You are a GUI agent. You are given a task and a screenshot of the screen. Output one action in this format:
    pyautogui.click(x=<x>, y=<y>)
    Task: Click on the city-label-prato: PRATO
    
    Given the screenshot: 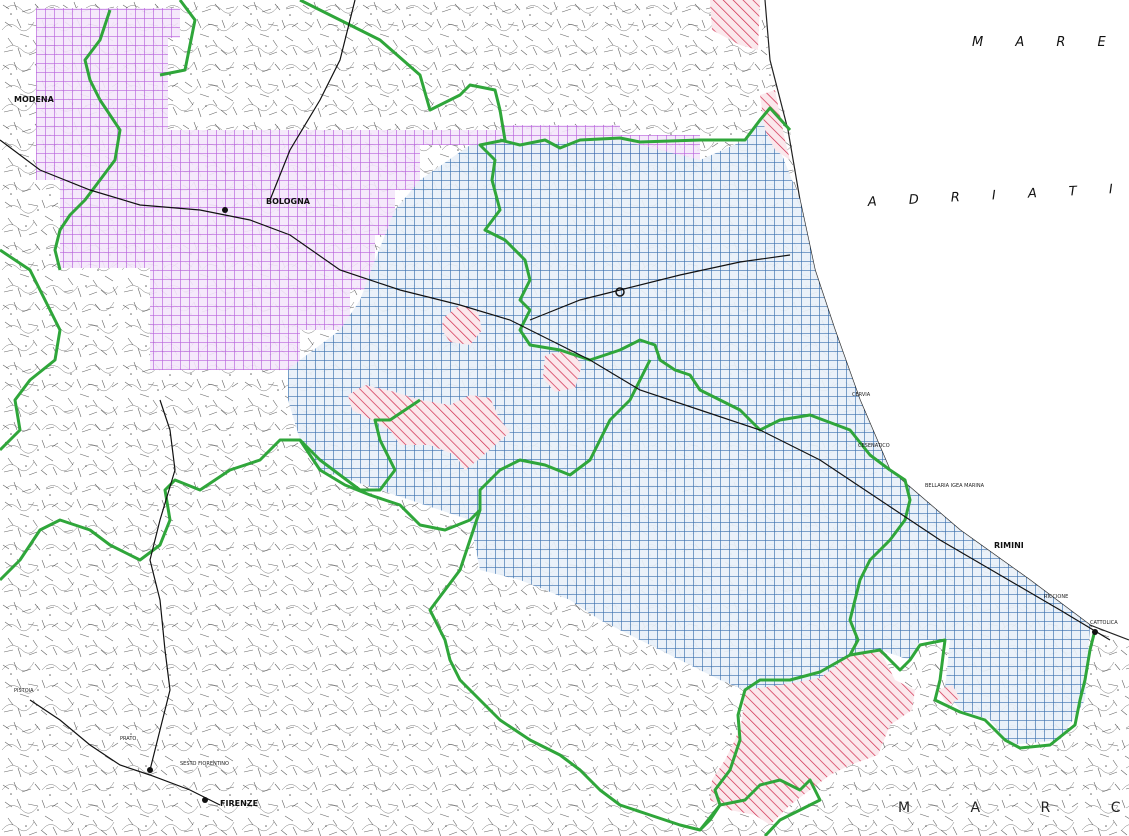 What is the action you would take?
    pyautogui.click(x=128, y=739)
    